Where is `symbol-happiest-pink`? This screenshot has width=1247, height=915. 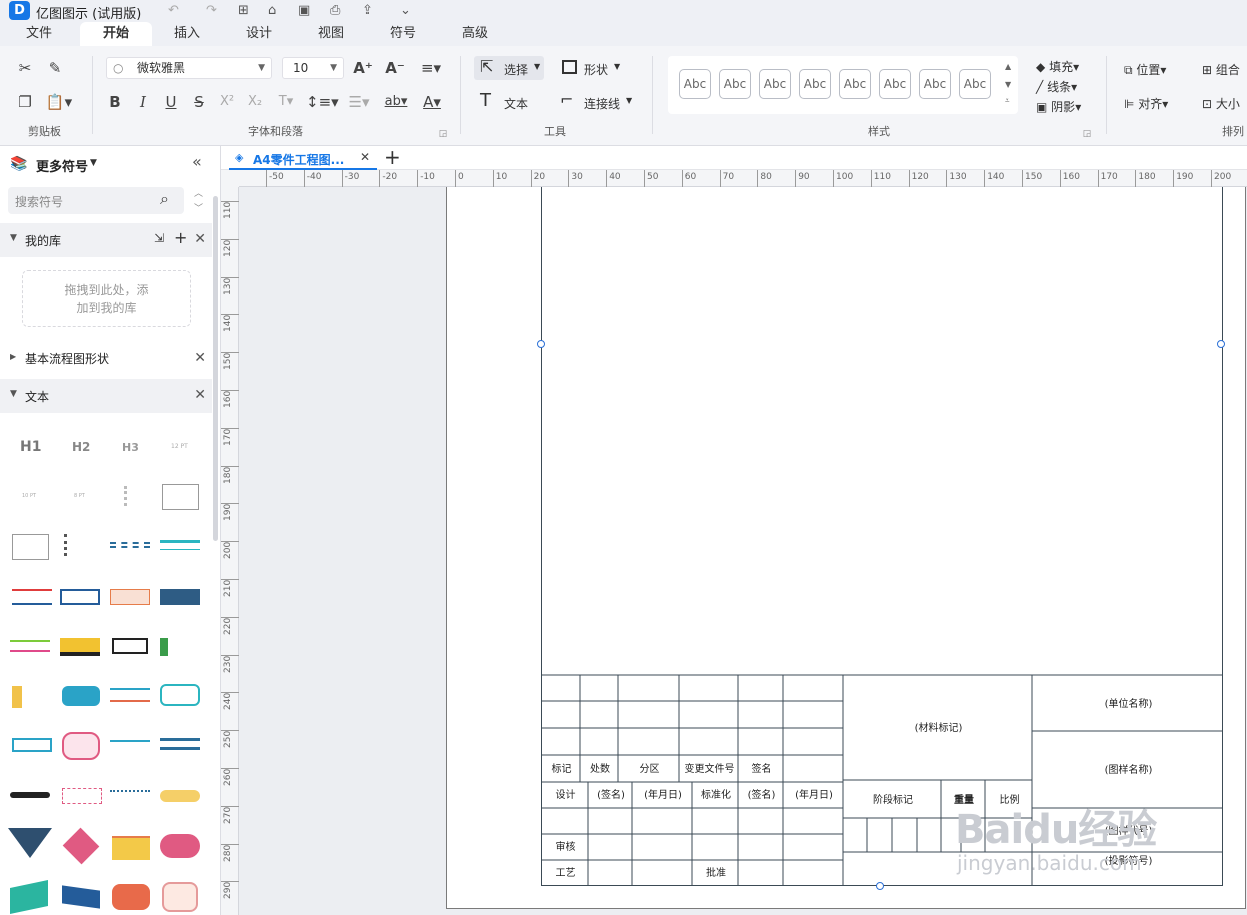 symbol-happiest-pink is located at coordinates (180, 846).